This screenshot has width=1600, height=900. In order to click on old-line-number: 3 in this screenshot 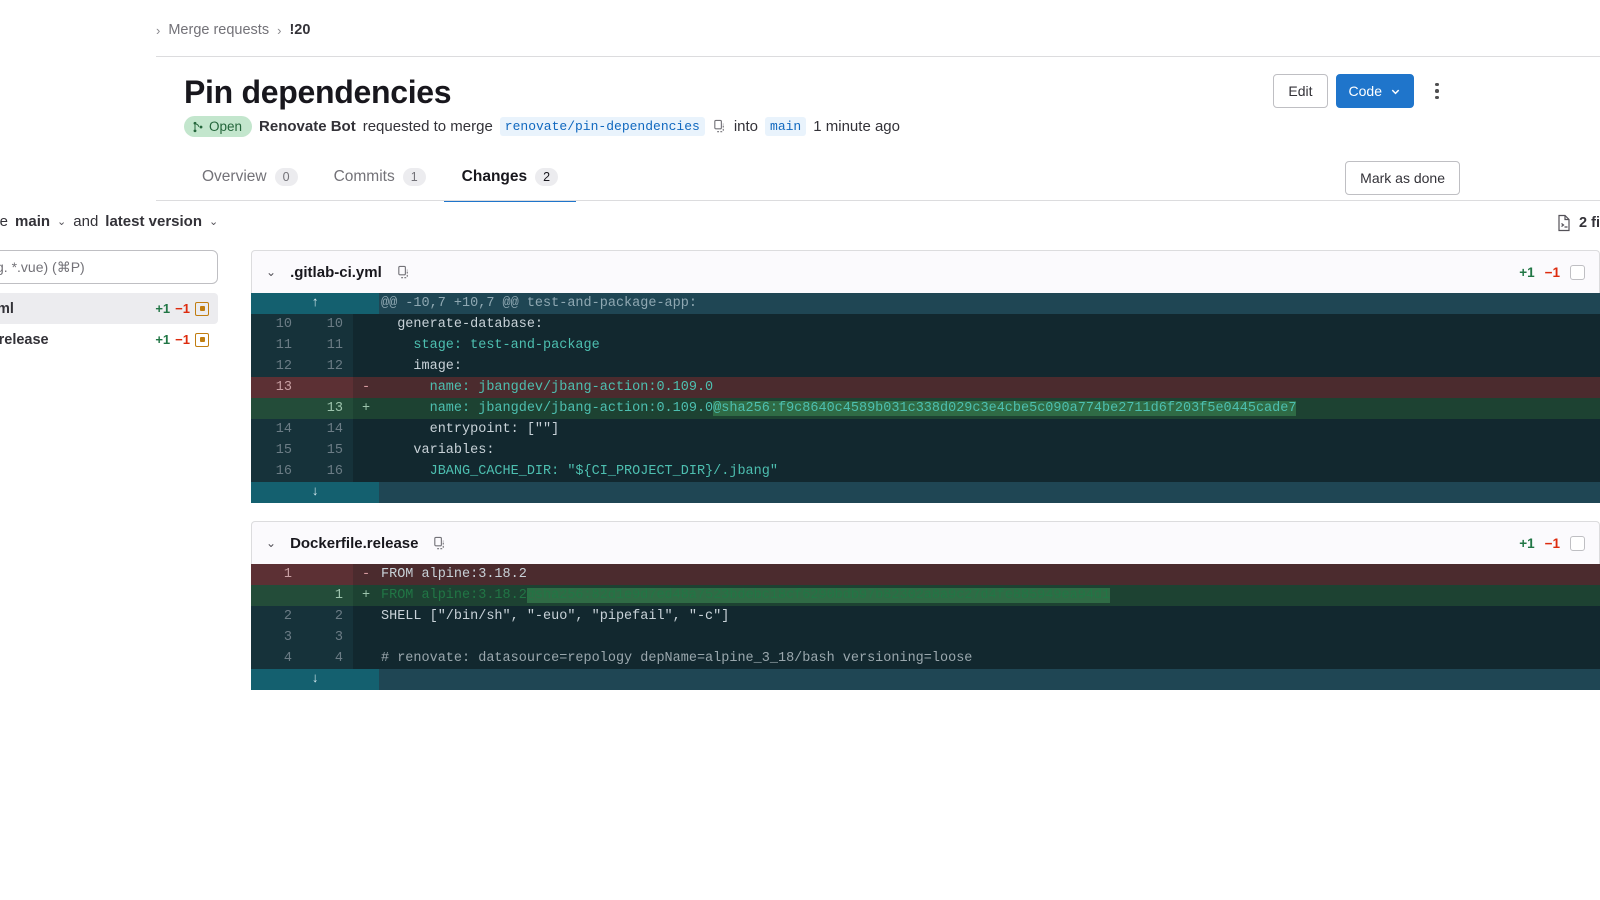, I will do `click(276, 637)`.